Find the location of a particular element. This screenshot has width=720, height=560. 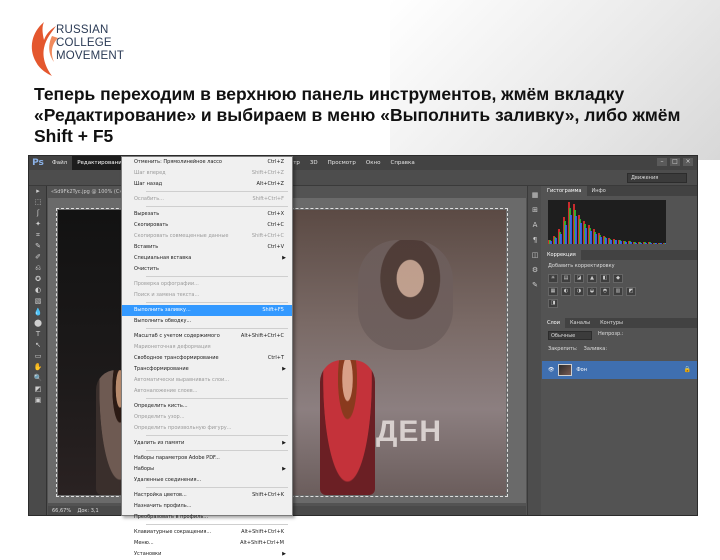

panel-toggle-icon: A is located at coordinates (535, 225).